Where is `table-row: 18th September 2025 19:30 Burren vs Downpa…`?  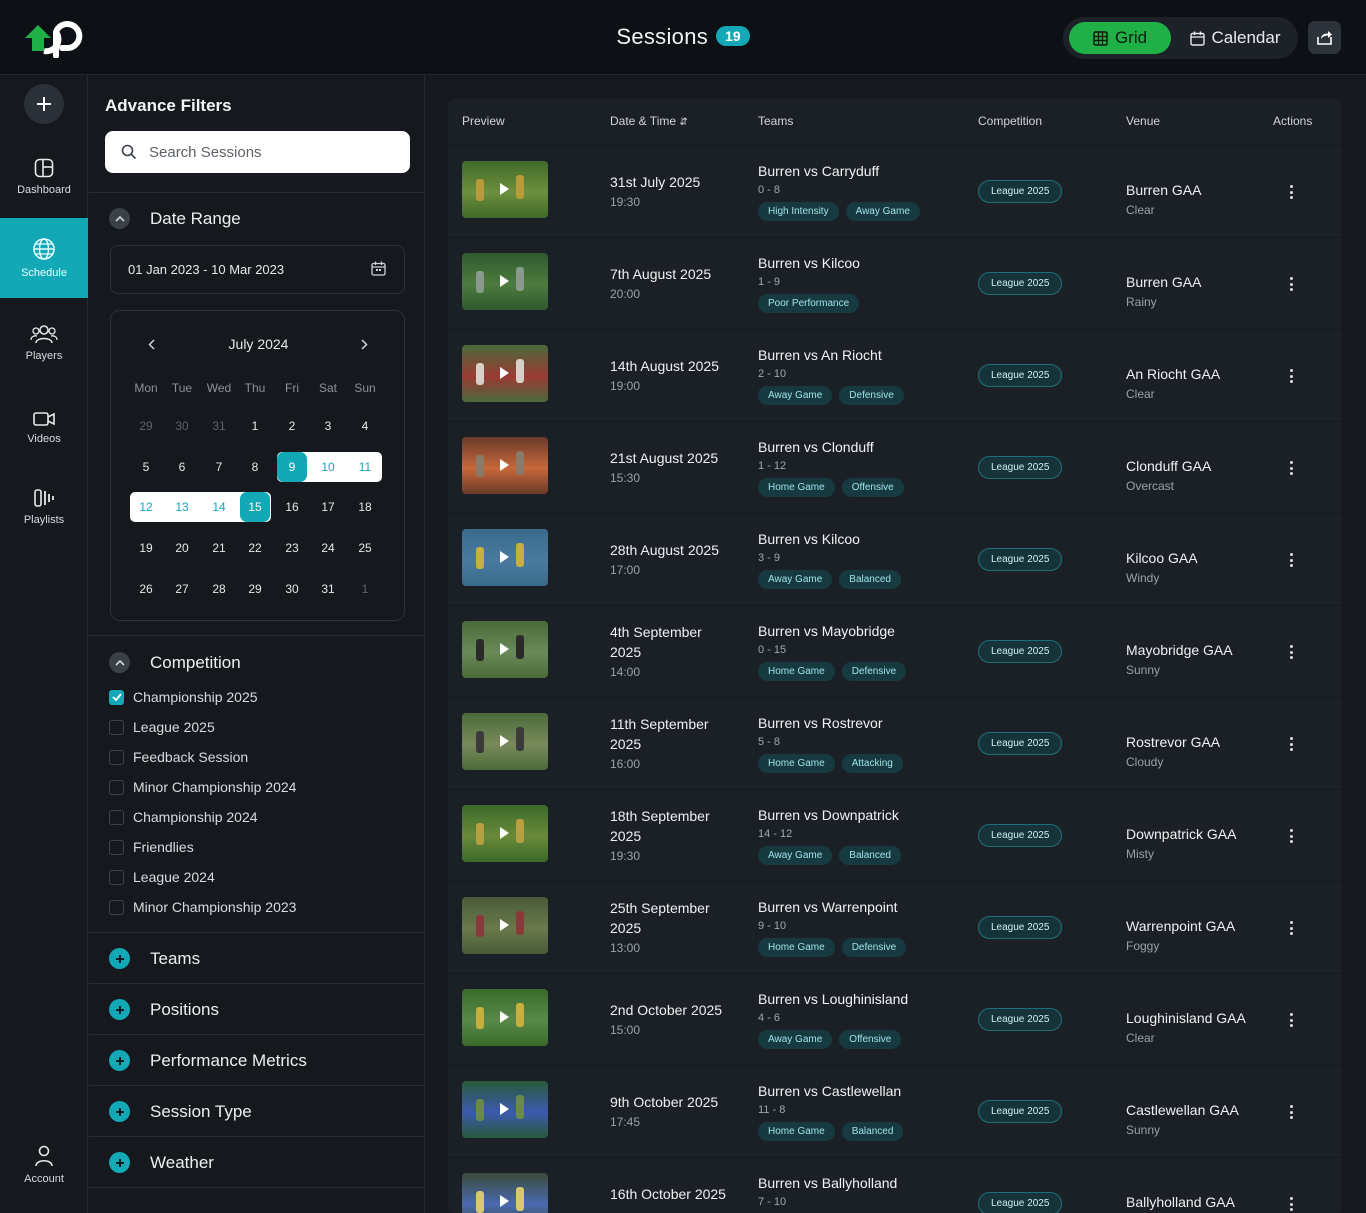 table-row: 18th September 2025 19:30 Burren vs Downpa… is located at coordinates (895, 835).